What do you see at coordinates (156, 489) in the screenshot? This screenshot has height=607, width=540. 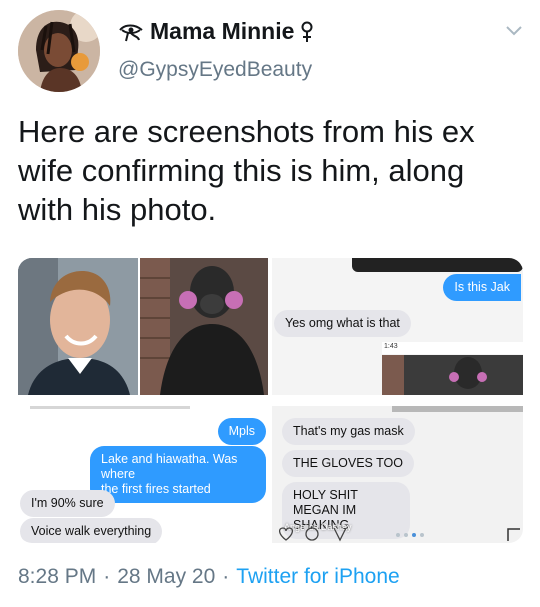 I see `message-line: the first fires started` at bounding box center [156, 489].